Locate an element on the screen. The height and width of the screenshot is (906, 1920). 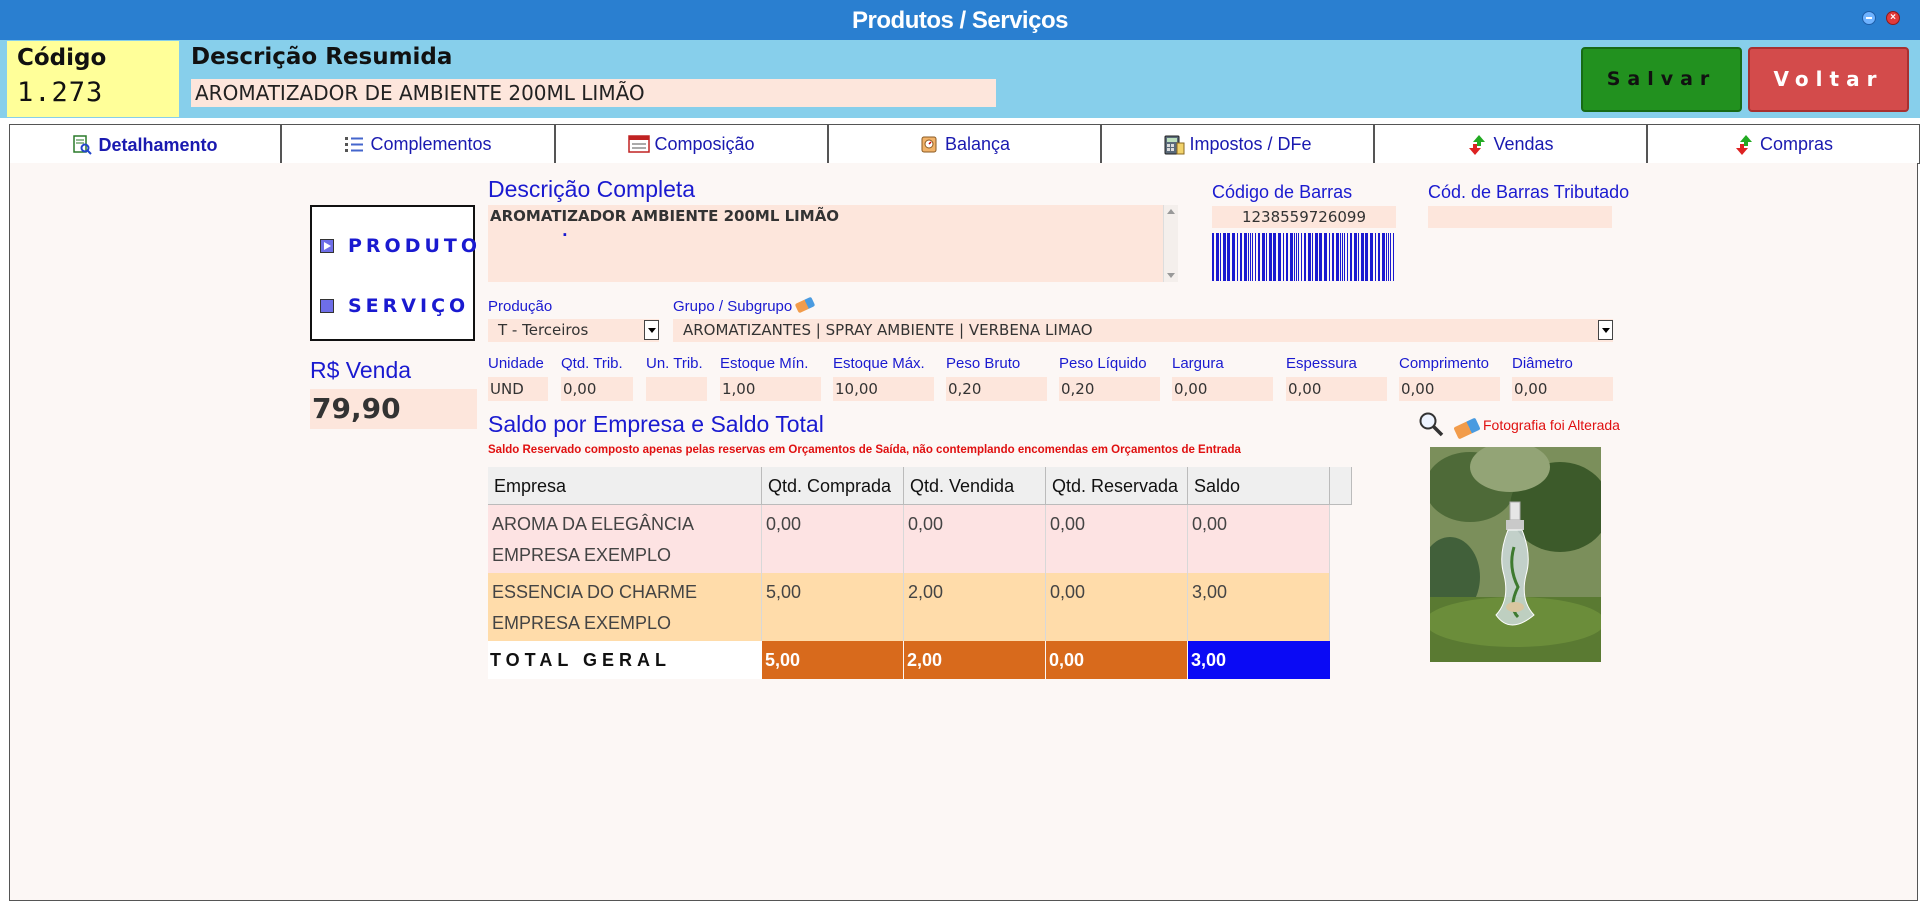
scale-icon is located at coordinates (929, 144).